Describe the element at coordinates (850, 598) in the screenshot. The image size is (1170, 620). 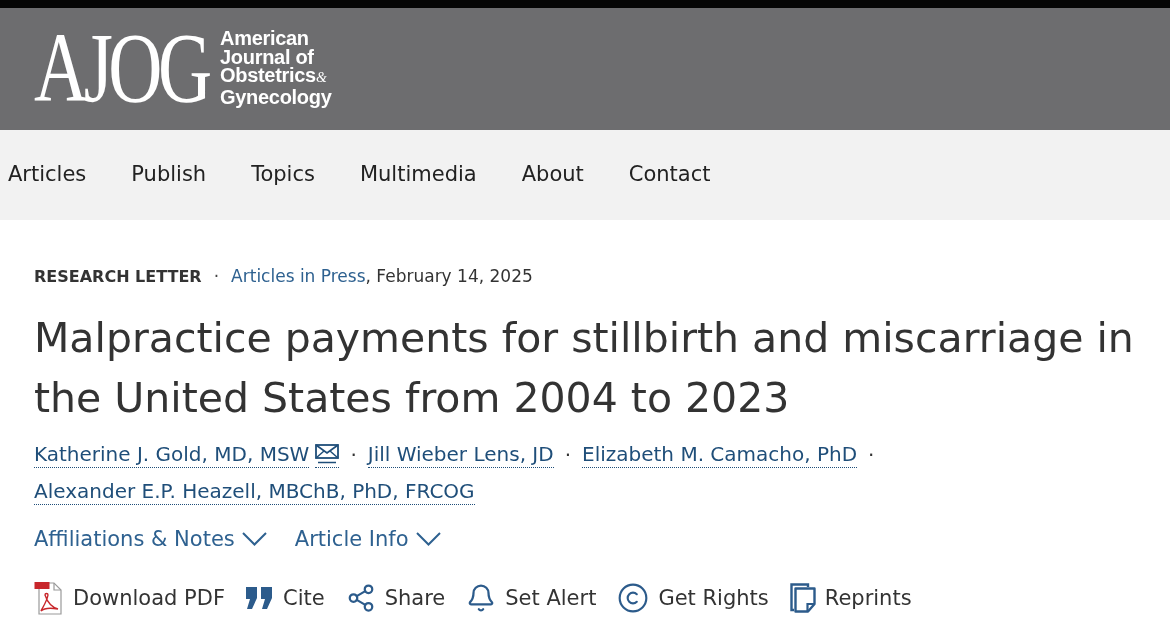
I see `action-button: Reprints` at that location.